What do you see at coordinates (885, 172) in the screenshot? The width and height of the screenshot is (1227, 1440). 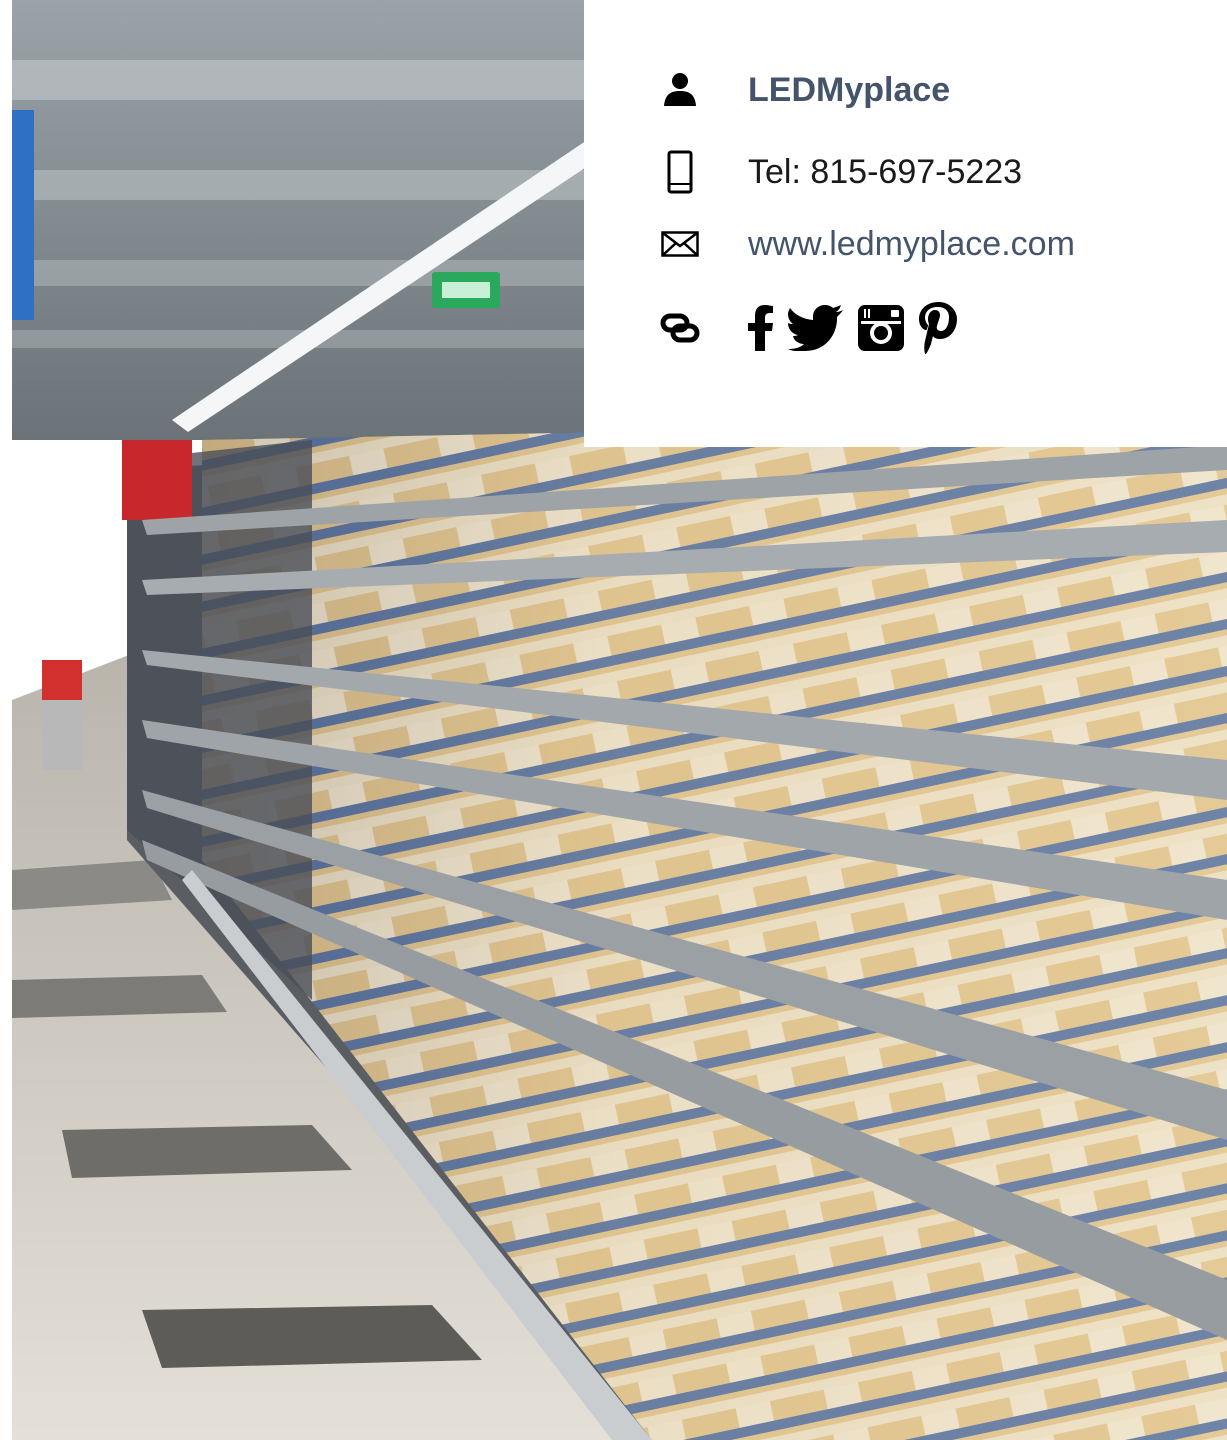 I see `phone-number: Tel: 815-697-5223` at bounding box center [885, 172].